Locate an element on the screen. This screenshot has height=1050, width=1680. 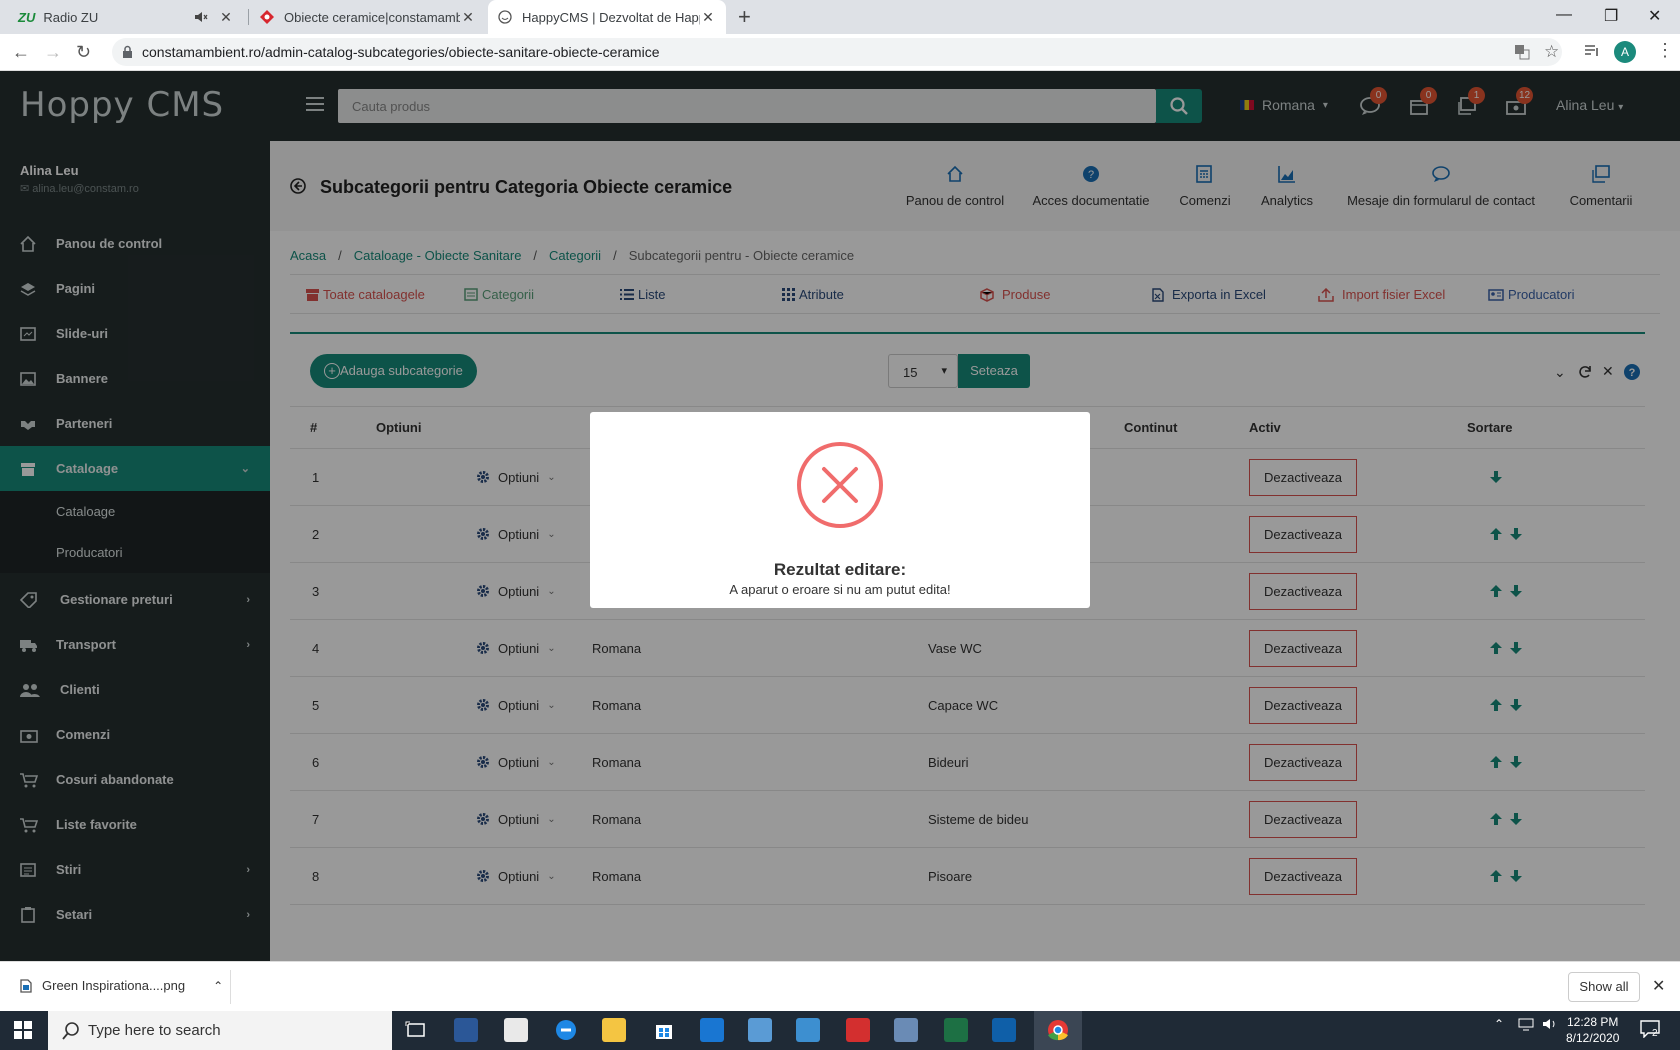
tab-obiecte-ceramice: Obiecte ceramice|constamambient ✕ is located at coordinates (368, 17).